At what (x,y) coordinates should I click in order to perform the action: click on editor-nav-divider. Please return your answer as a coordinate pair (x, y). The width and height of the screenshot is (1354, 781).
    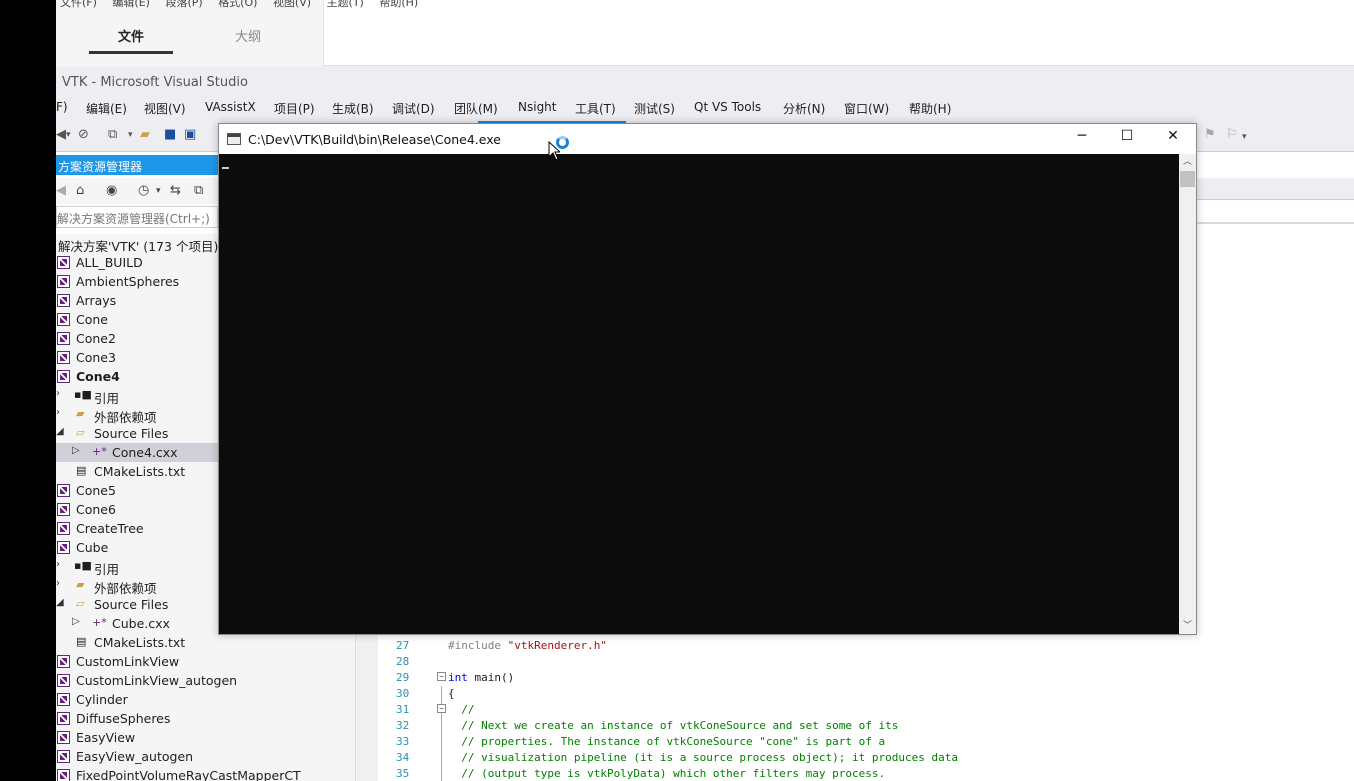
    Looking at the image, I should click on (1275, 223).